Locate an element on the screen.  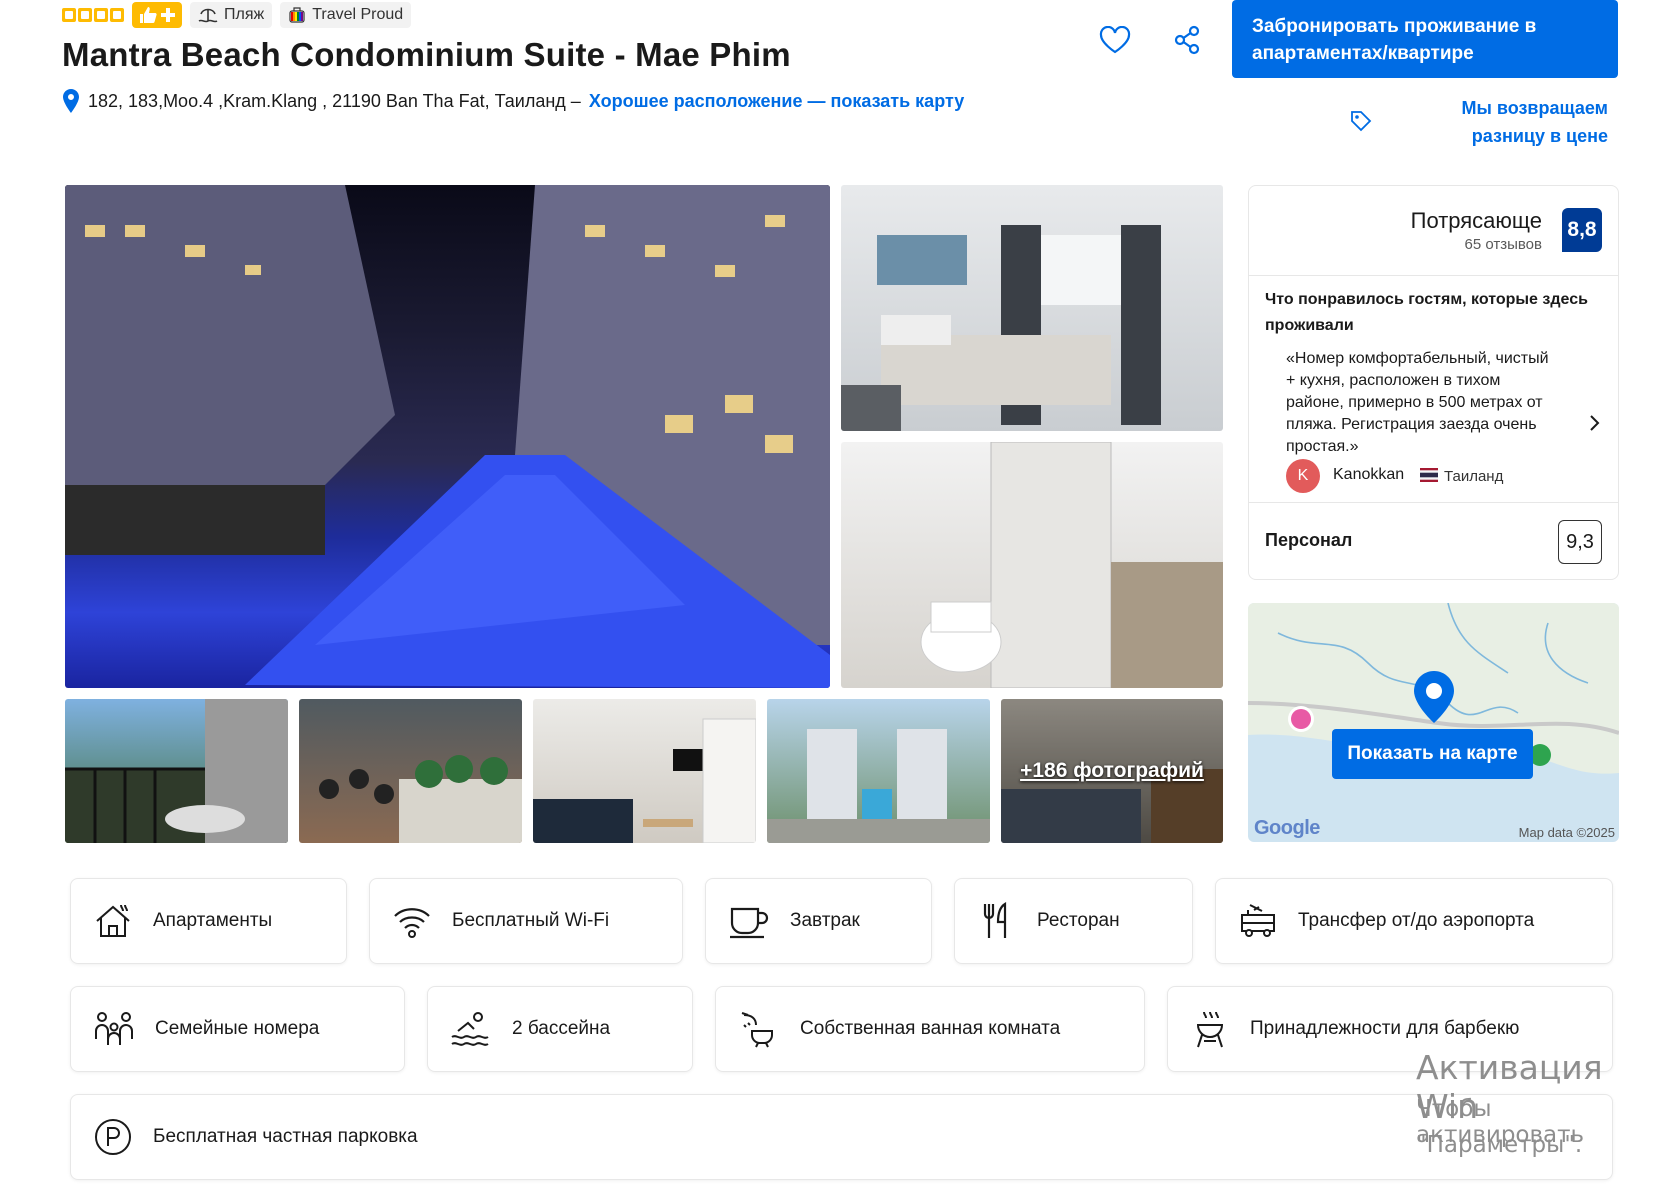
travel-proud-label: Travel Proud is located at coordinates (358, 14).